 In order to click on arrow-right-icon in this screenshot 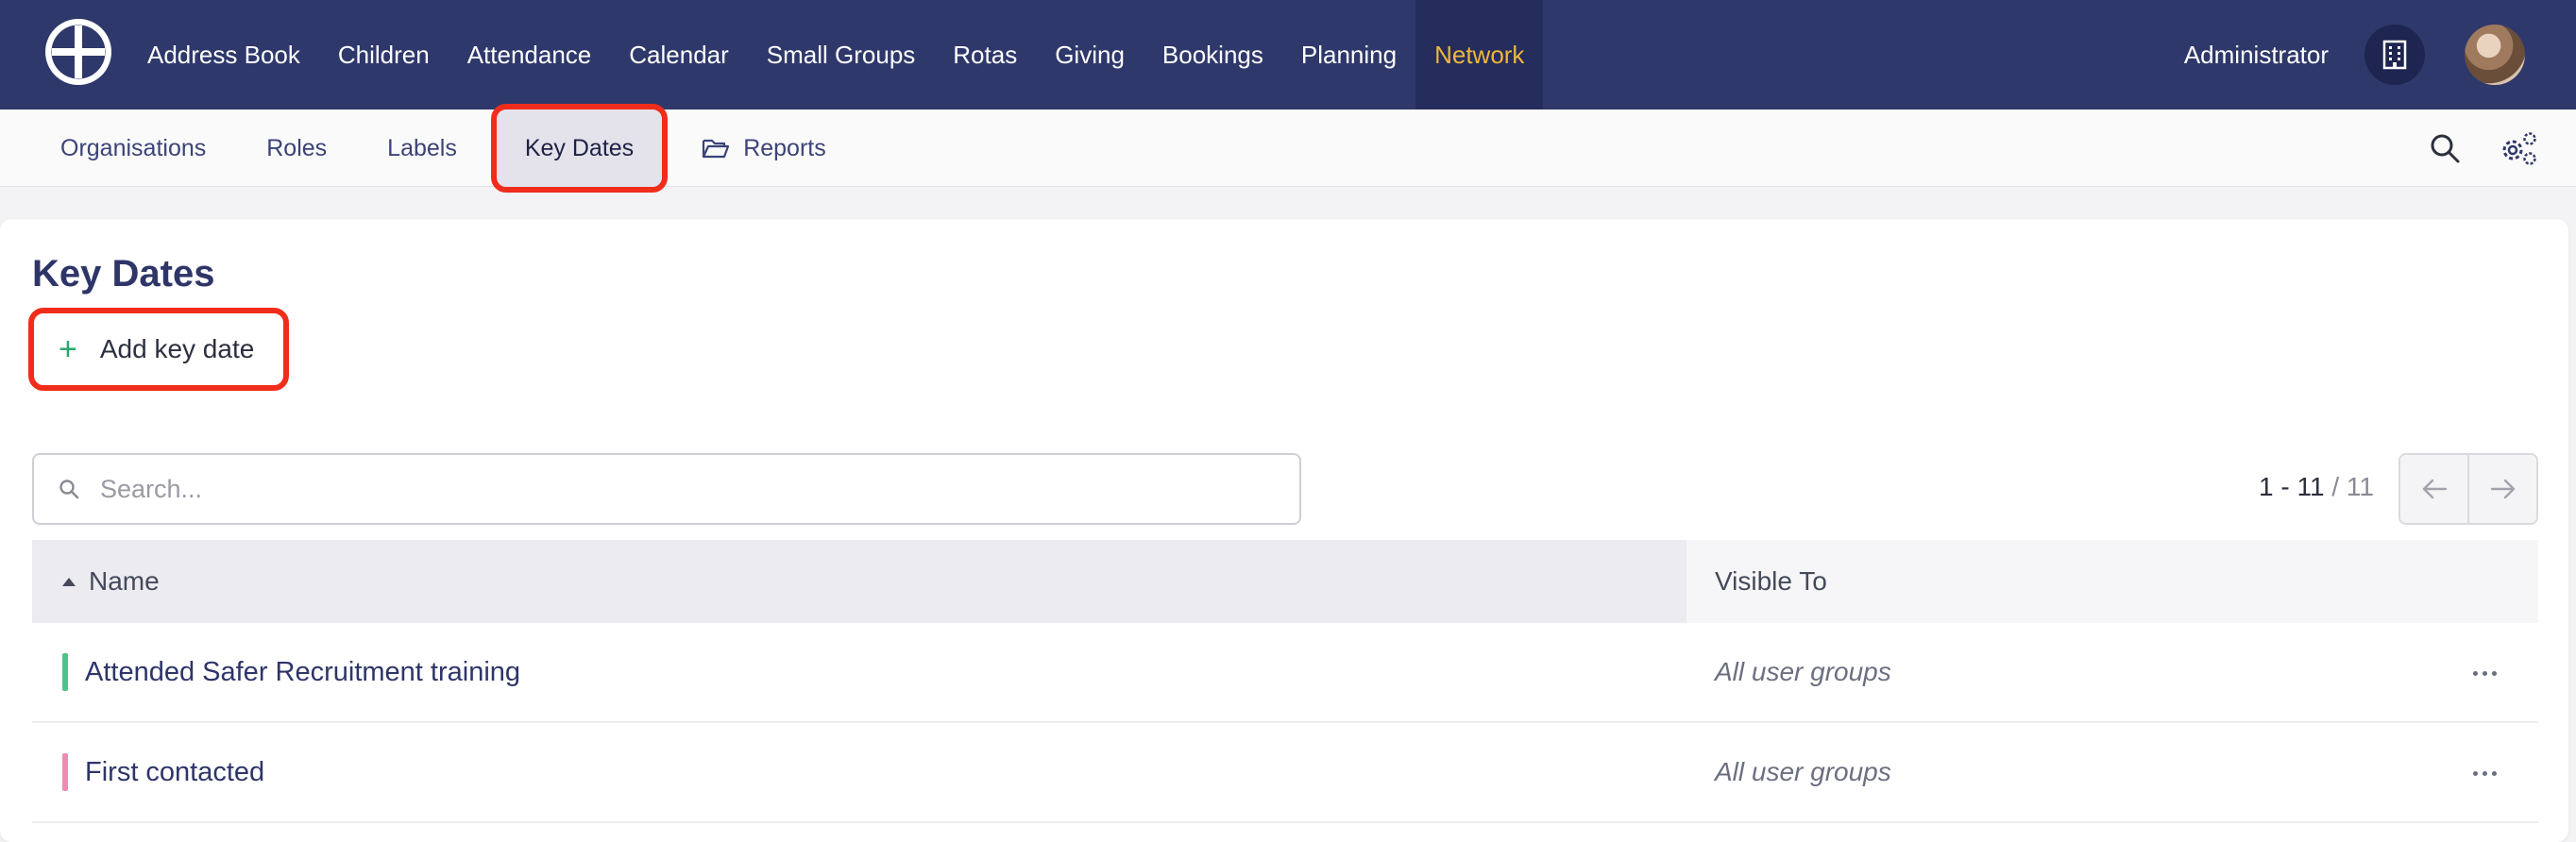, I will do `click(2502, 489)`.